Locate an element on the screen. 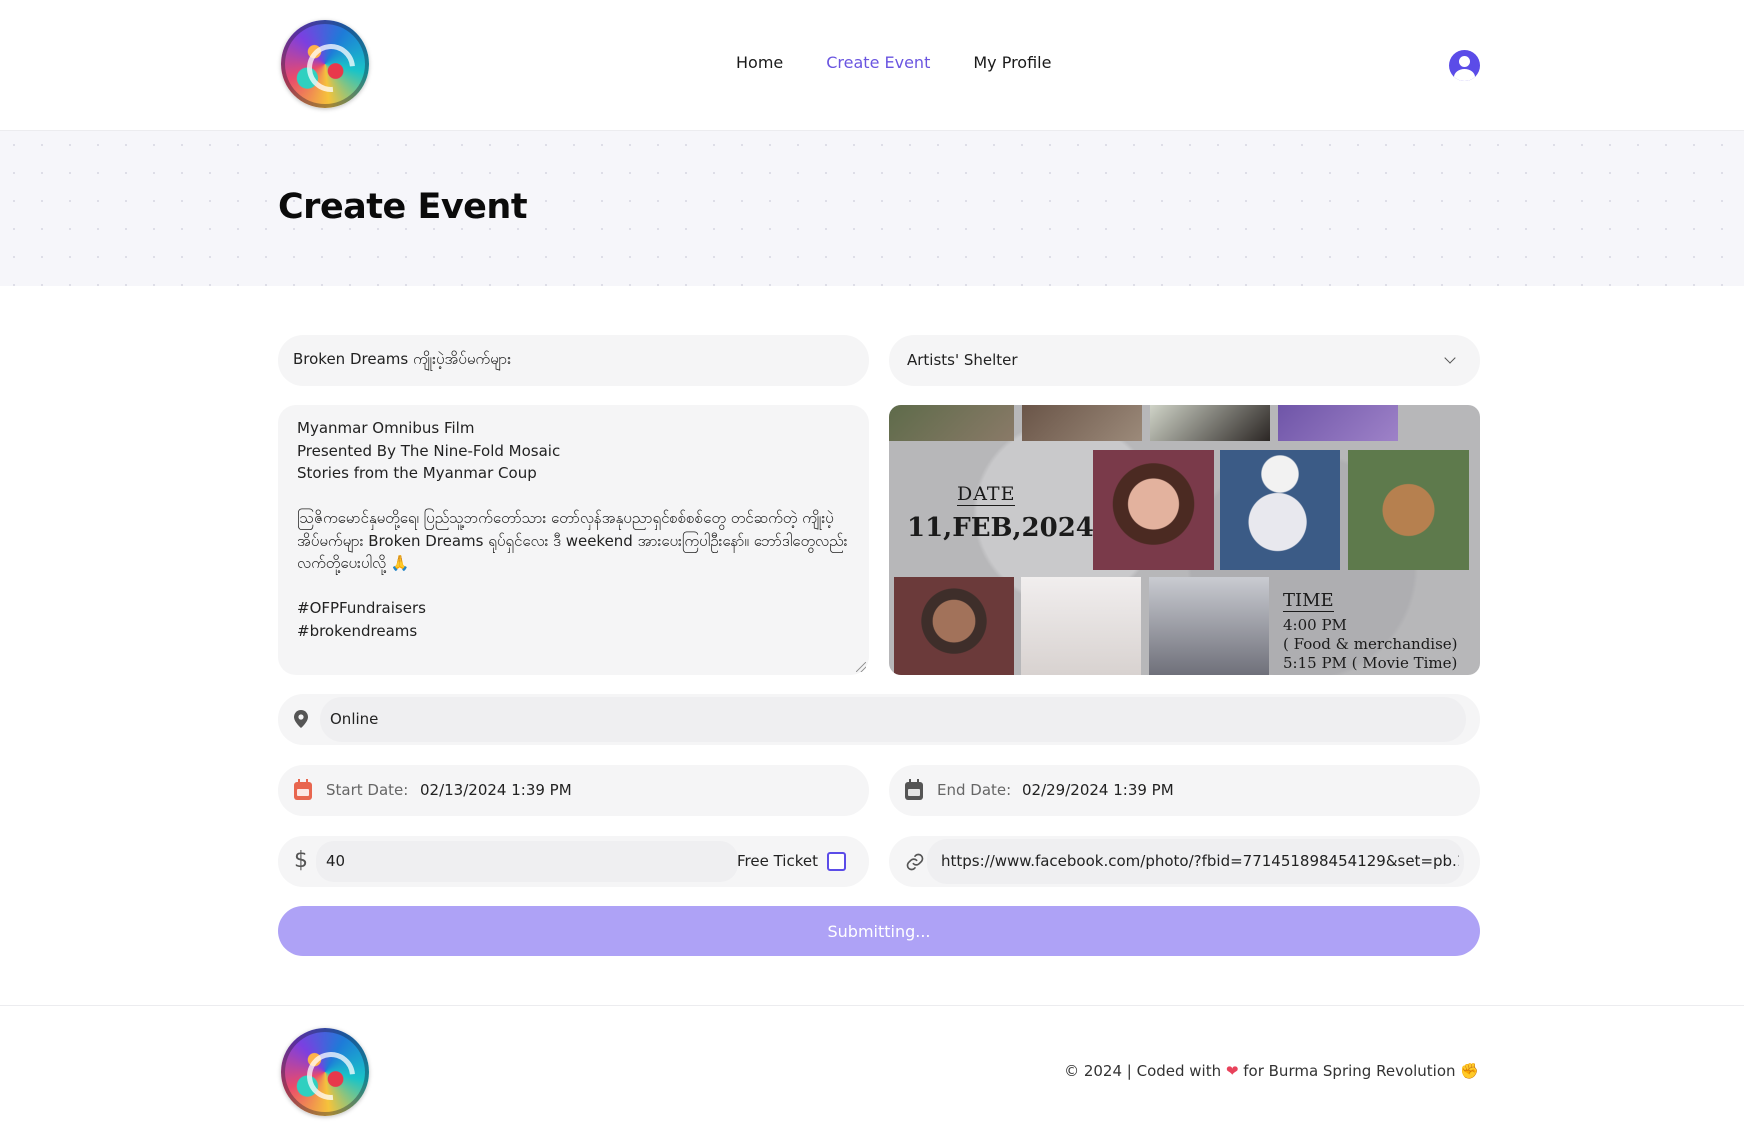 This screenshot has height=1137, width=1744. start-date-field: Start Date: 02/13/2024 1:39 PM is located at coordinates (573, 790).